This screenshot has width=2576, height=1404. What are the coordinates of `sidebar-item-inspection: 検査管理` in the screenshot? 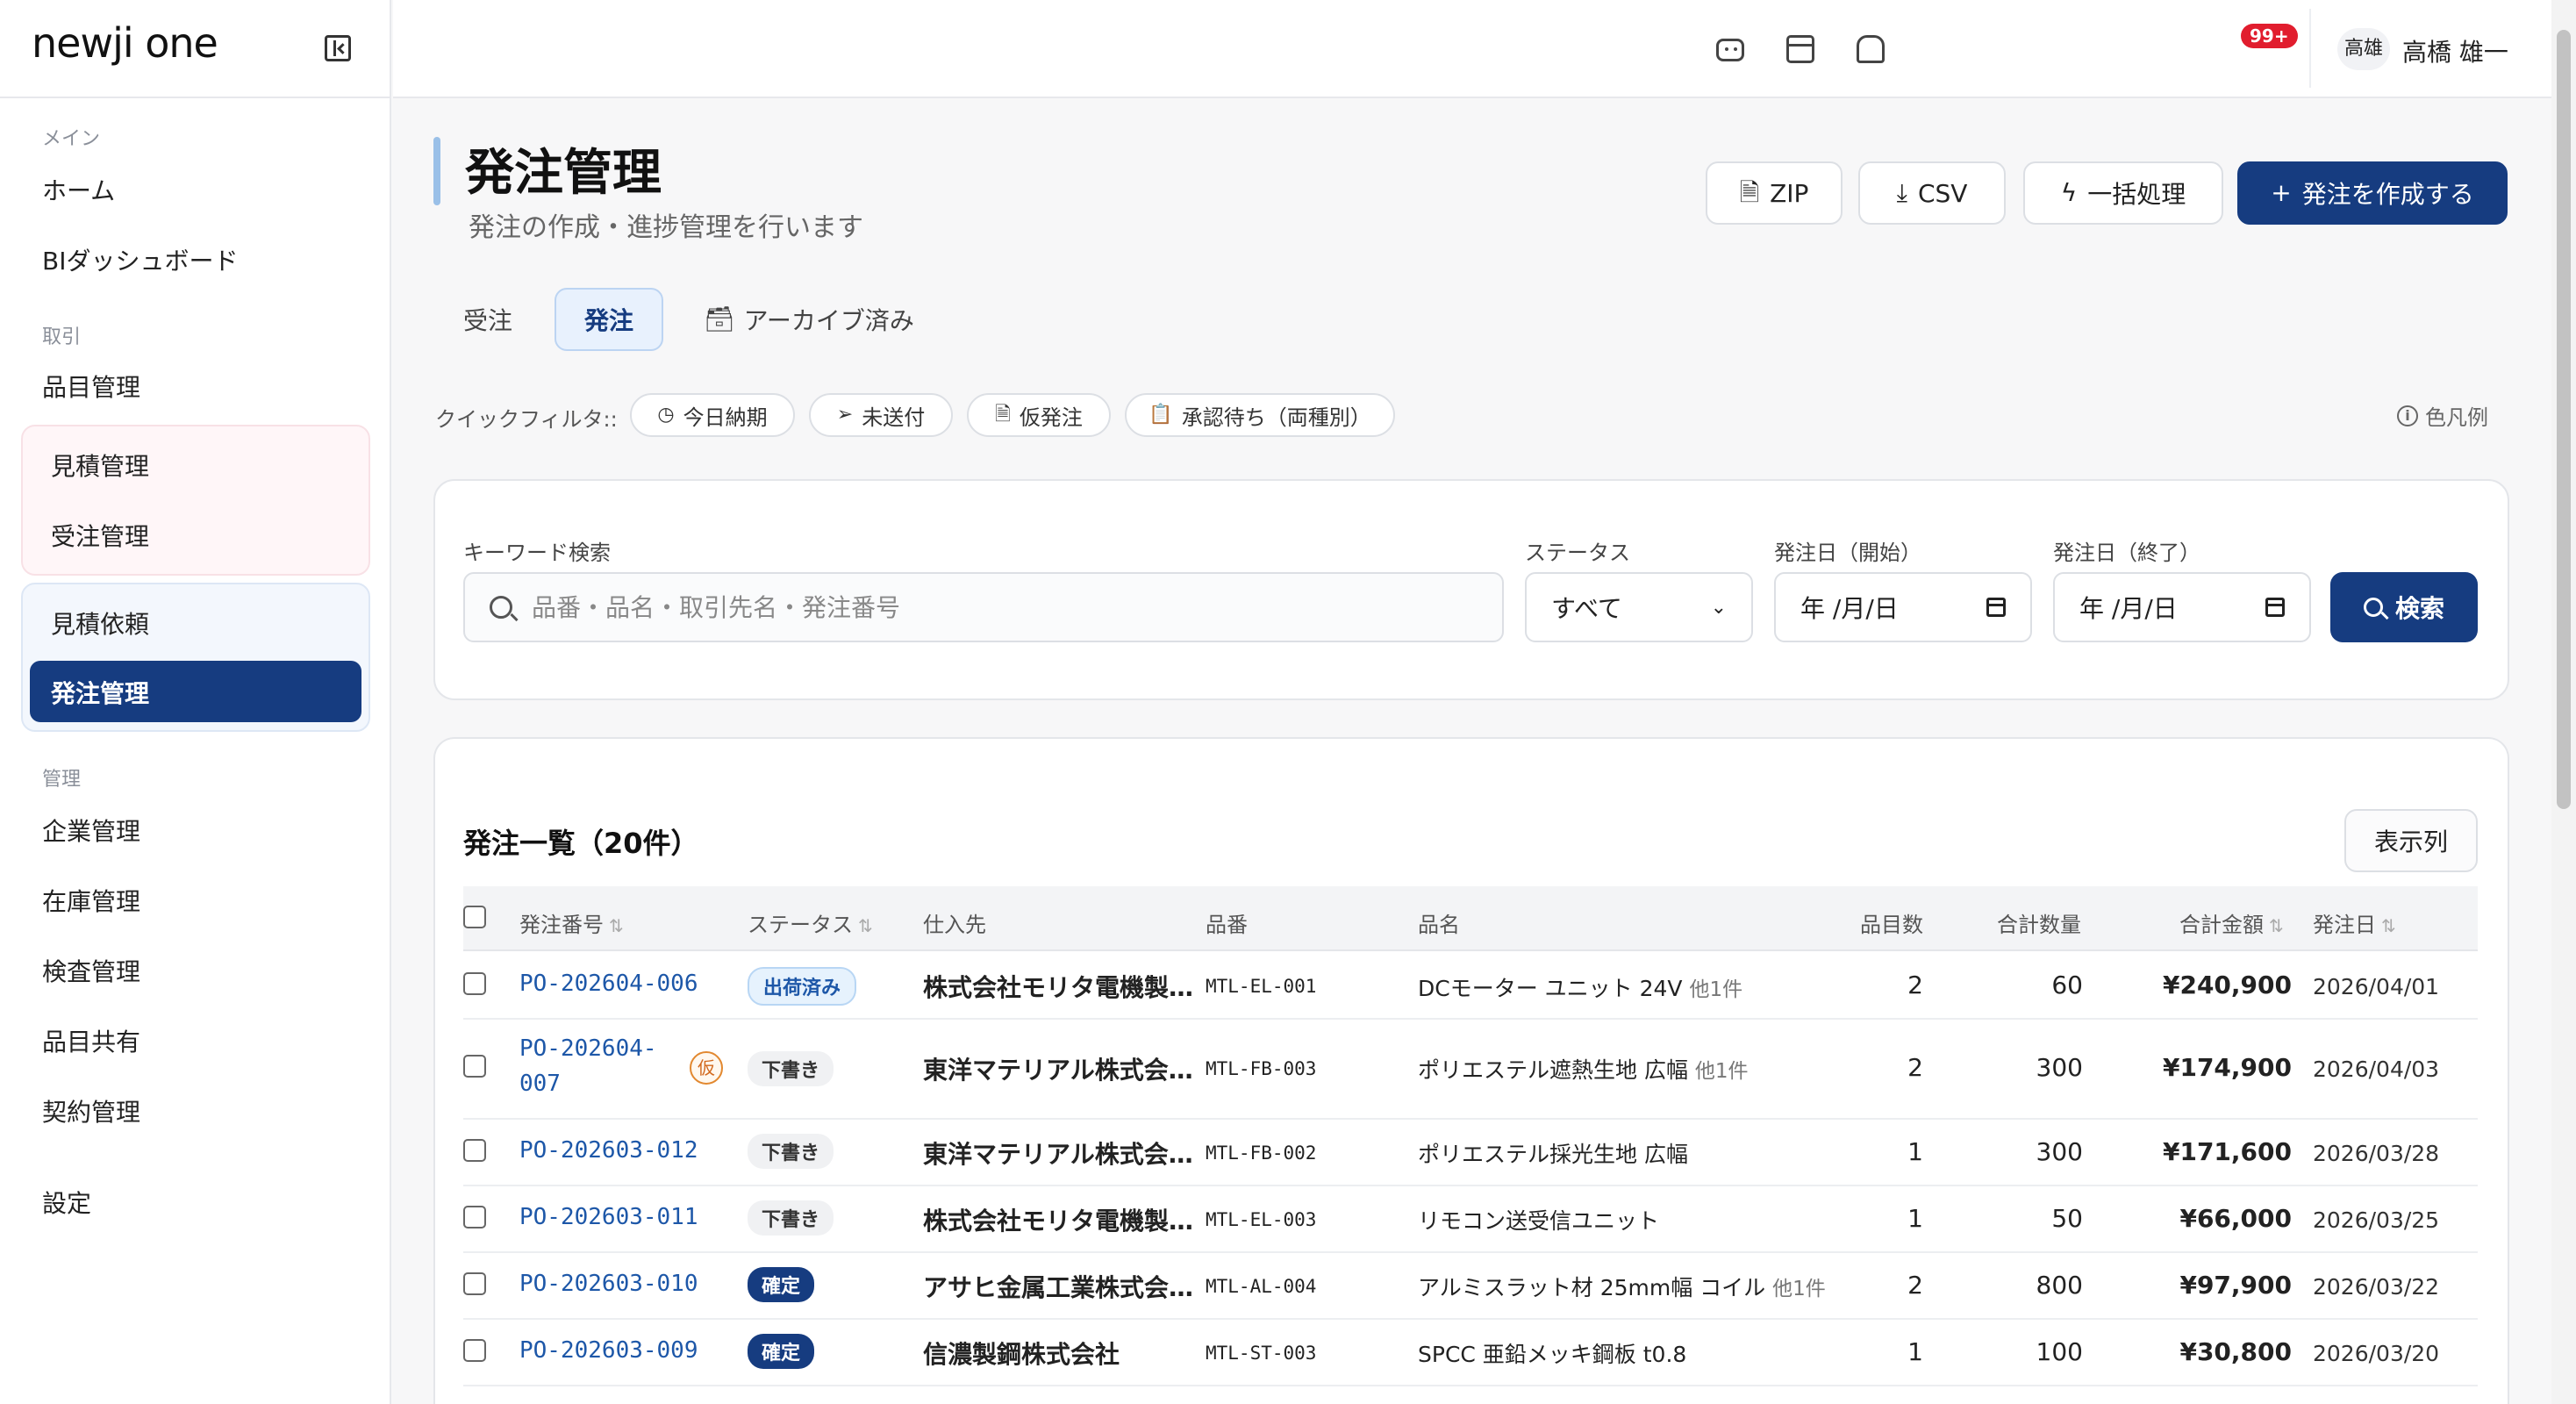 It's located at (91, 970).